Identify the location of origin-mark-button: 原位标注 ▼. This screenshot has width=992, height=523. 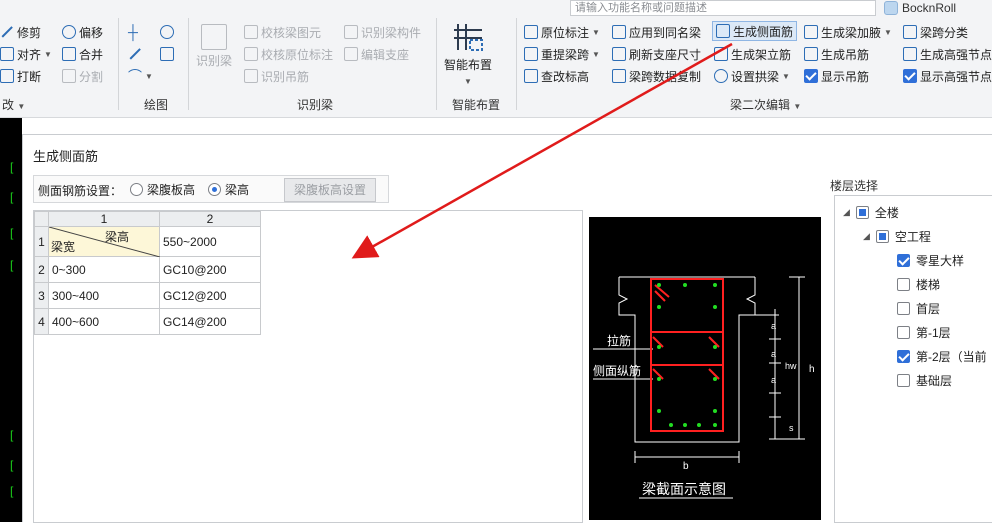
(562, 32).